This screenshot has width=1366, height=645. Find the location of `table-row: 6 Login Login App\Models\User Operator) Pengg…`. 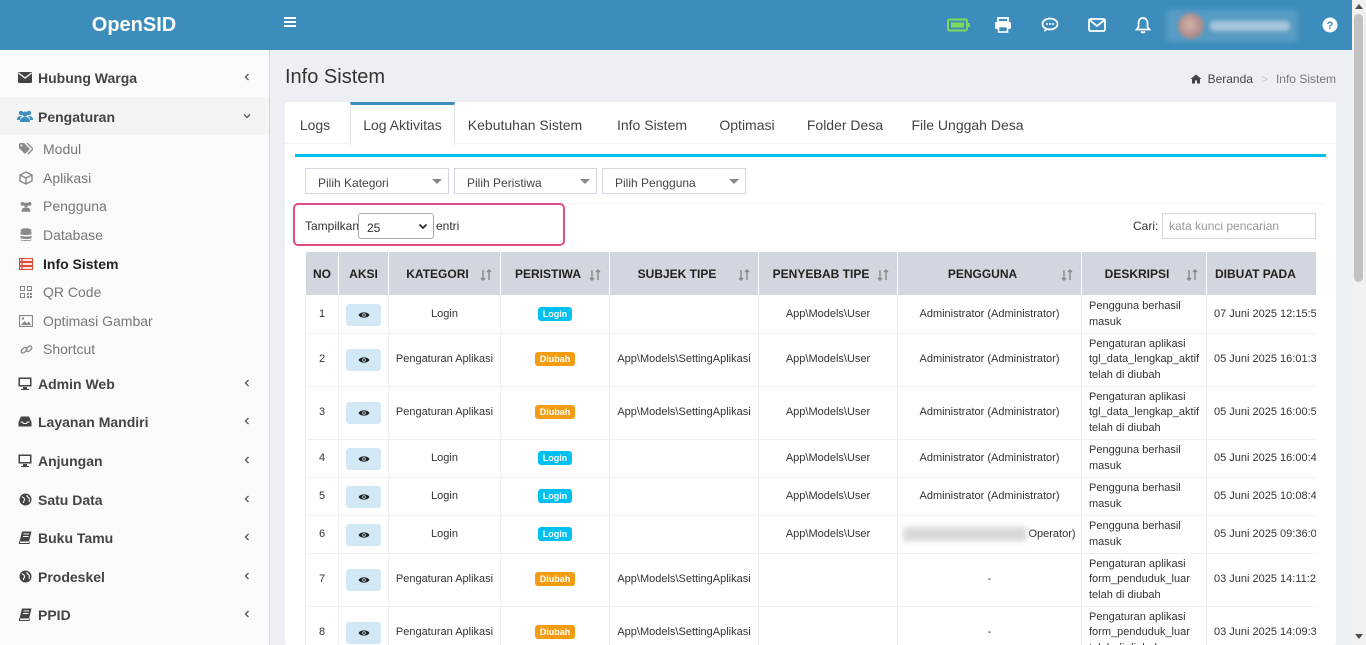

table-row: 6 Login Login App\Models\User Operator) Pengg… is located at coordinates (810, 534).